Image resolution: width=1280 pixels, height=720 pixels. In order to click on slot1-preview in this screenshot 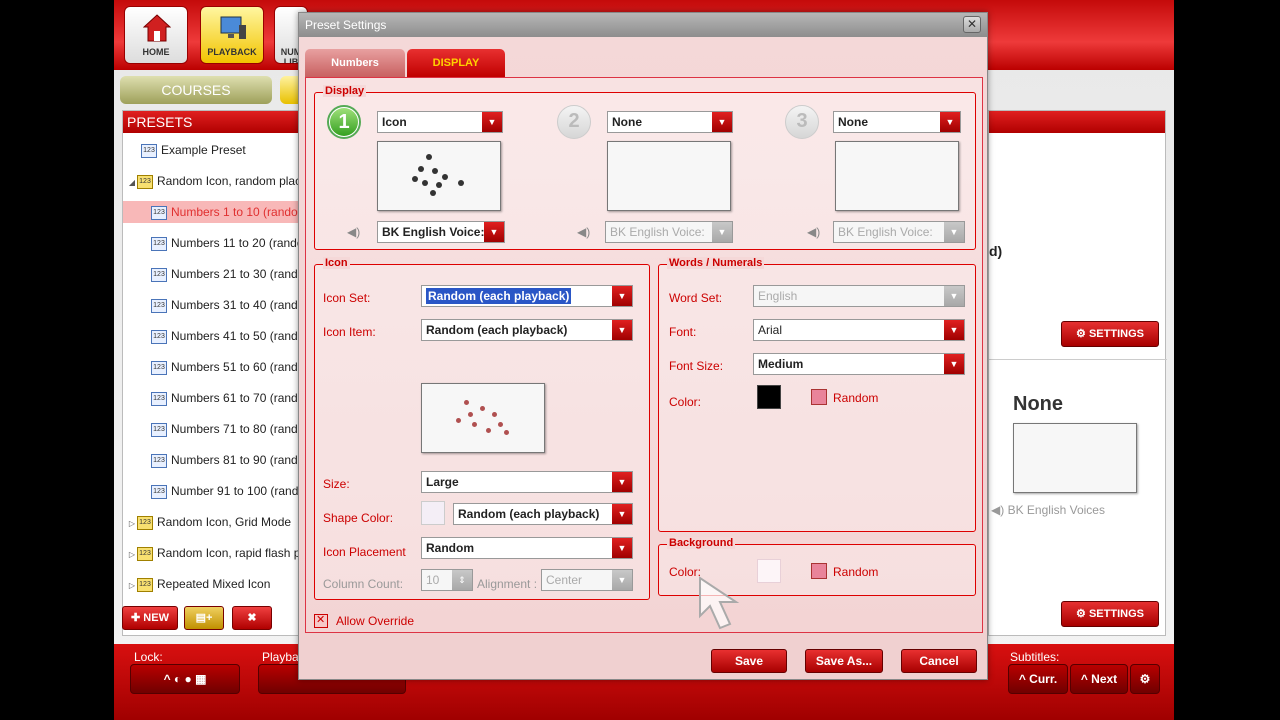, I will do `click(439, 176)`.